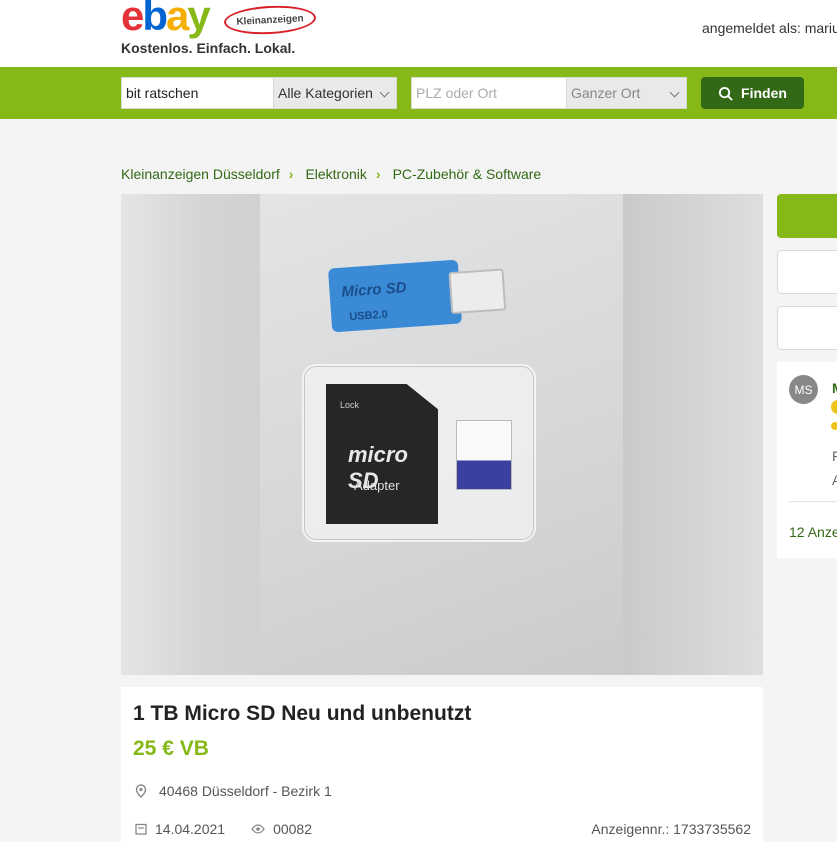  What do you see at coordinates (208, 48) in the screenshot?
I see `tagline: Kostenlos. Einfach. Lokal.` at bounding box center [208, 48].